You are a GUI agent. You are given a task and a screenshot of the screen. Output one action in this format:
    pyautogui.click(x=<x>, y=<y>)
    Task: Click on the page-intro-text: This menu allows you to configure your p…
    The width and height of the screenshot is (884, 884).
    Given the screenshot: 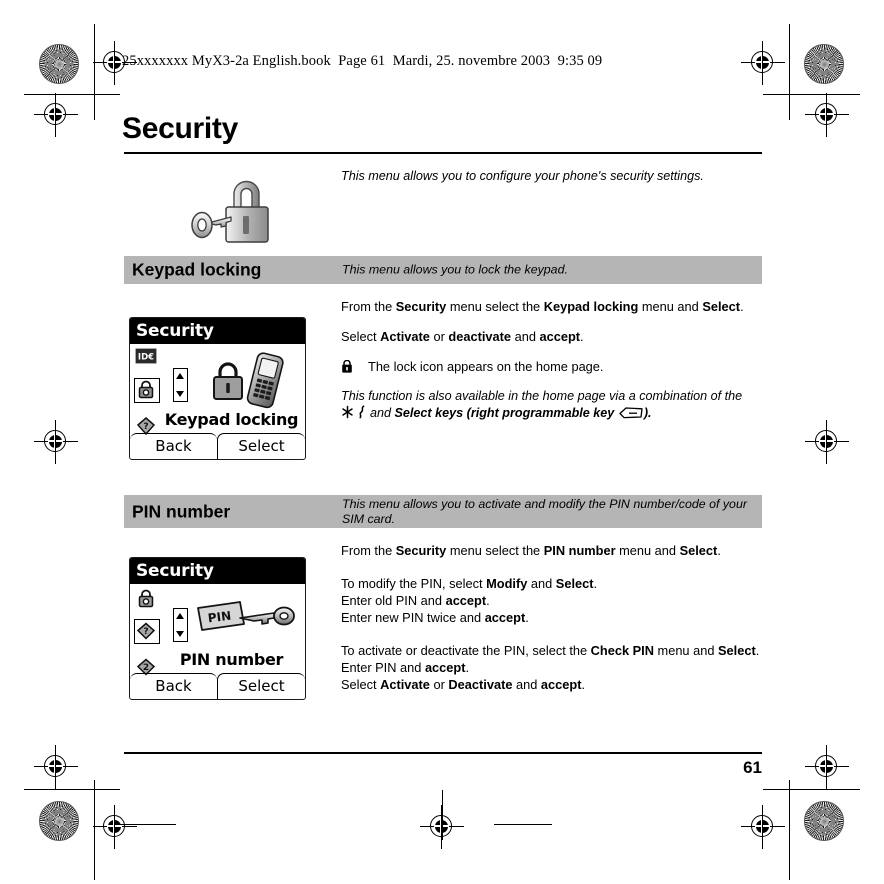 What is the action you would take?
    pyautogui.click(x=522, y=176)
    